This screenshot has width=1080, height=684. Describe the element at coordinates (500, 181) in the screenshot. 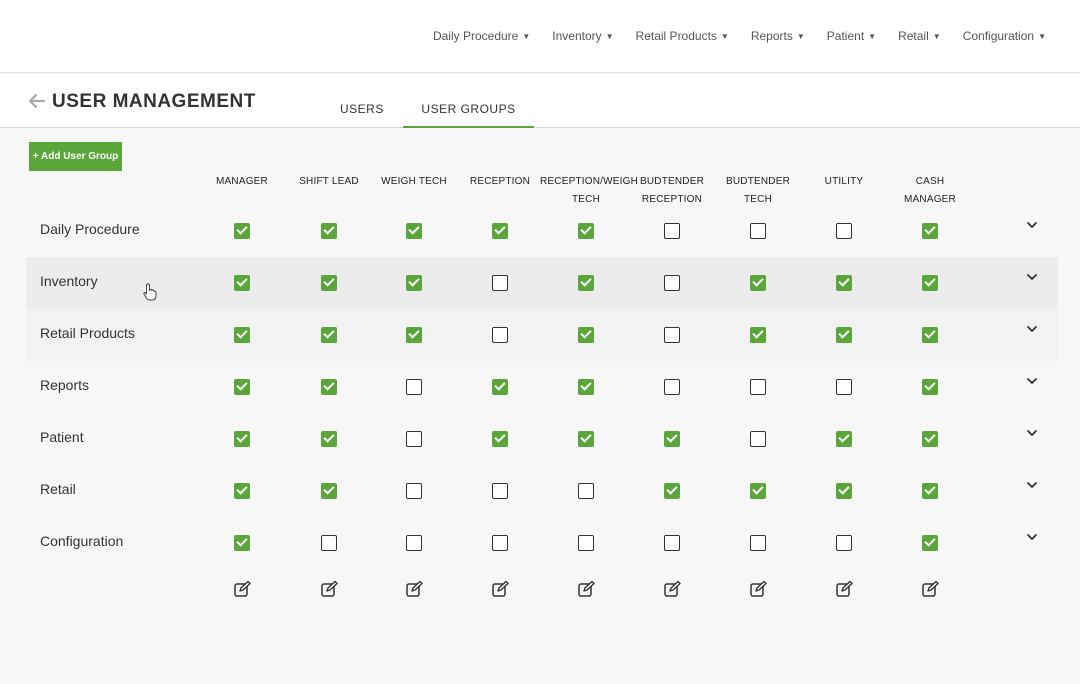

I see `column-header-line: RECEPTION` at that location.